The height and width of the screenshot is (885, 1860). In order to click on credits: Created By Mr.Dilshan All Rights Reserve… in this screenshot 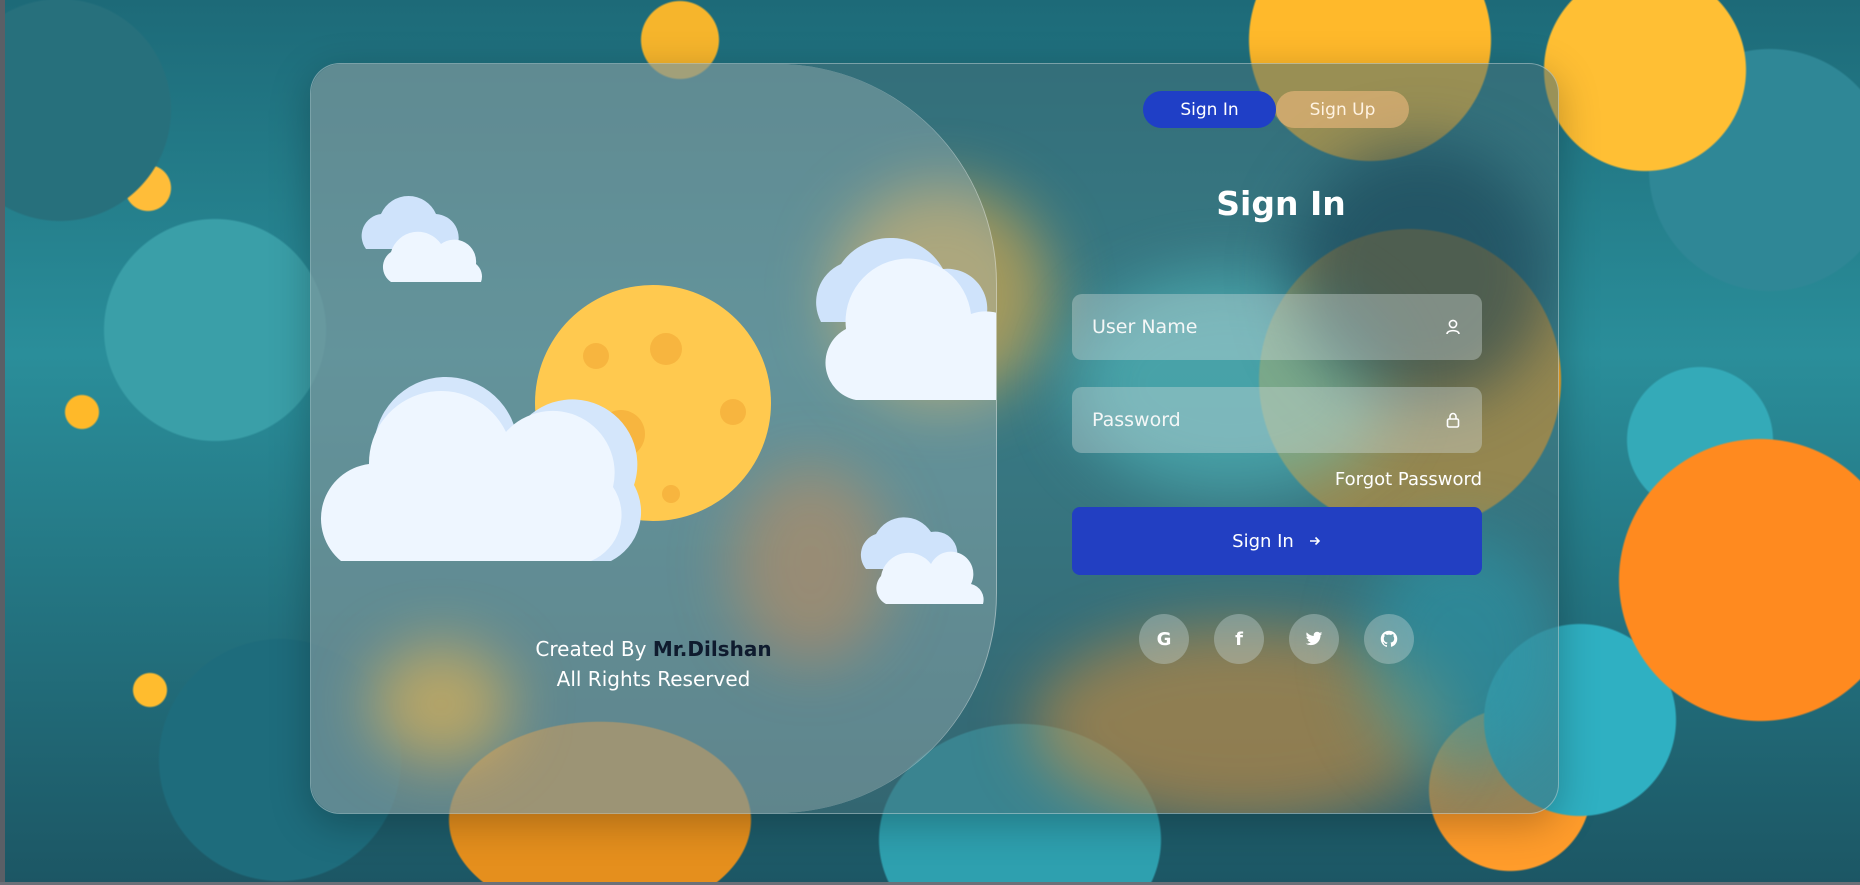, I will do `click(653, 664)`.